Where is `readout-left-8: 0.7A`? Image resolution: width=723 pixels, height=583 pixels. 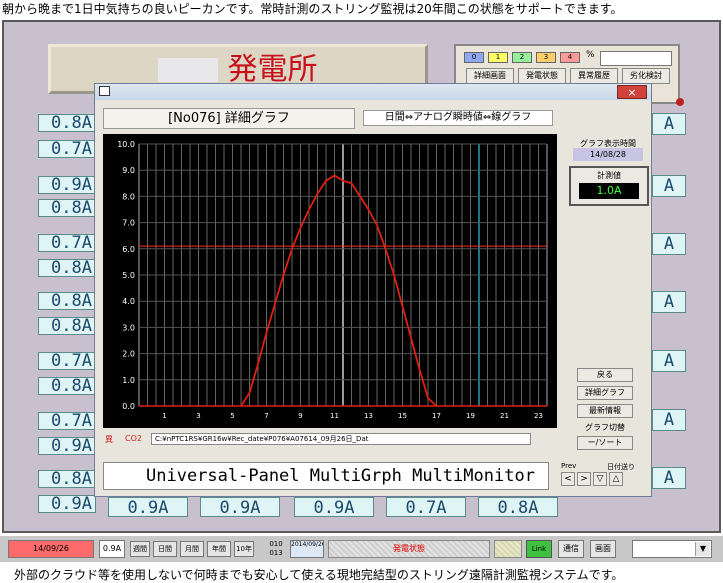
readout-left-8: 0.7A is located at coordinates (67, 361).